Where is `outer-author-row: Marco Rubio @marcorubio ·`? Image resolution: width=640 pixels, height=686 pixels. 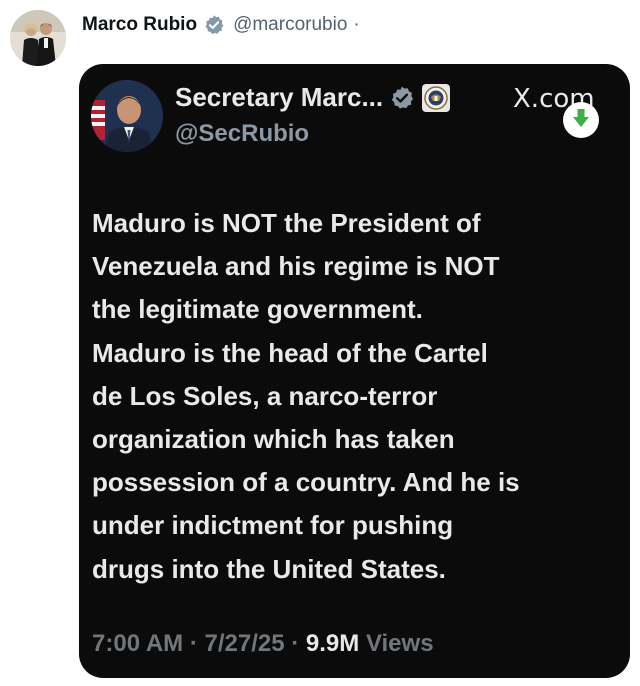 outer-author-row: Marco Rubio @marcorubio · is located at coordinates (221, 25).